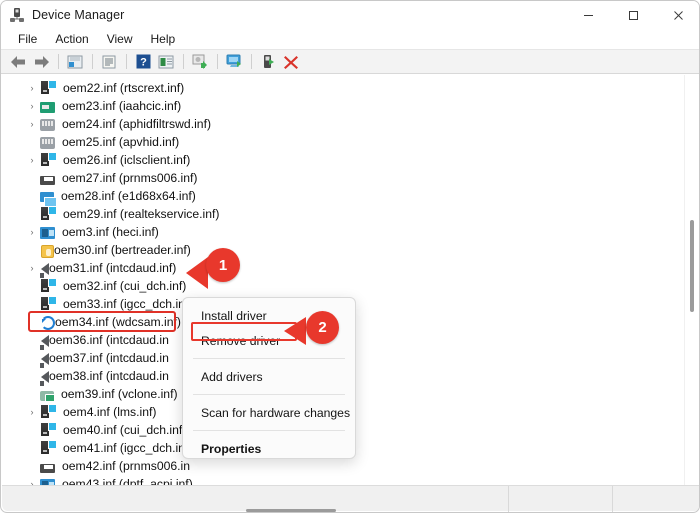 The image size is (700, 513). I want to click on tree-row: oem25.inf (apvhid.inf), so click(344, 142).